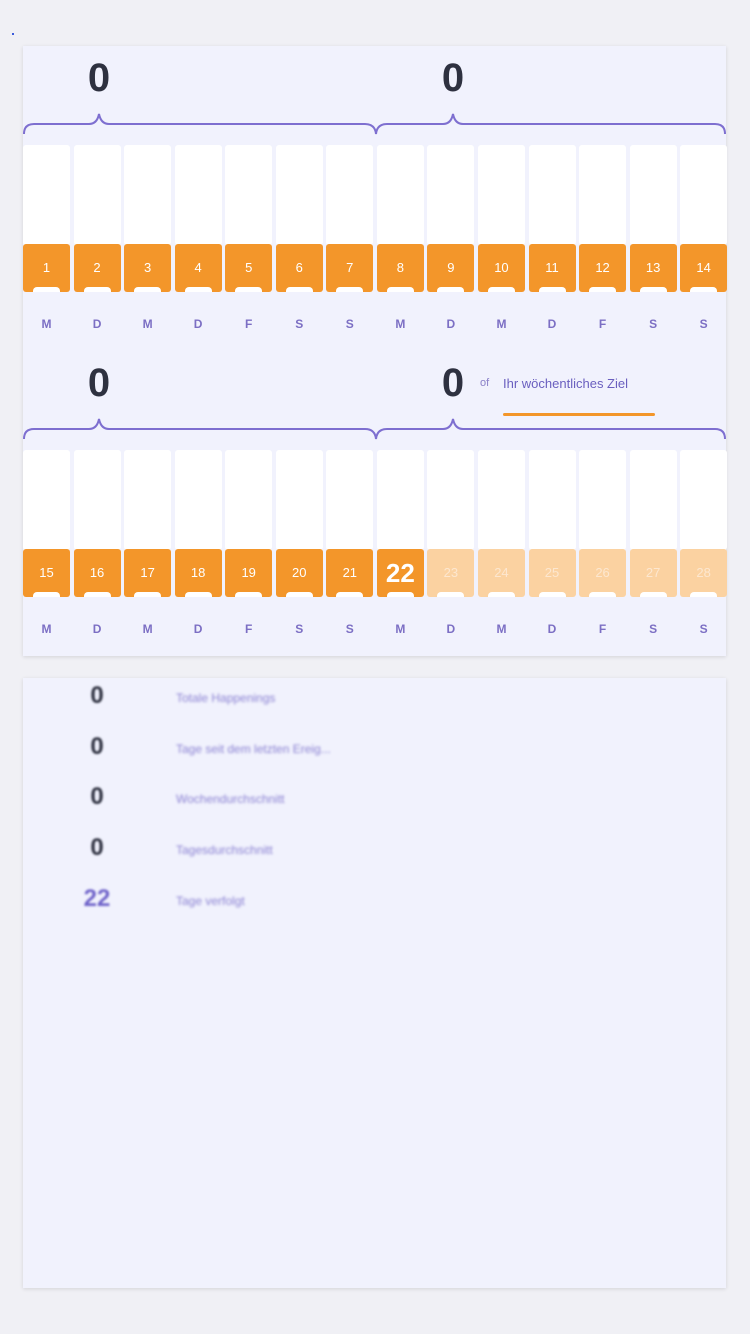 The height and width of the screenshot is (1334, 750). What do you see at coordinates (400, 573) in the screenshot?
I see `day-number-text: 22` at bounding box center [400, 573].